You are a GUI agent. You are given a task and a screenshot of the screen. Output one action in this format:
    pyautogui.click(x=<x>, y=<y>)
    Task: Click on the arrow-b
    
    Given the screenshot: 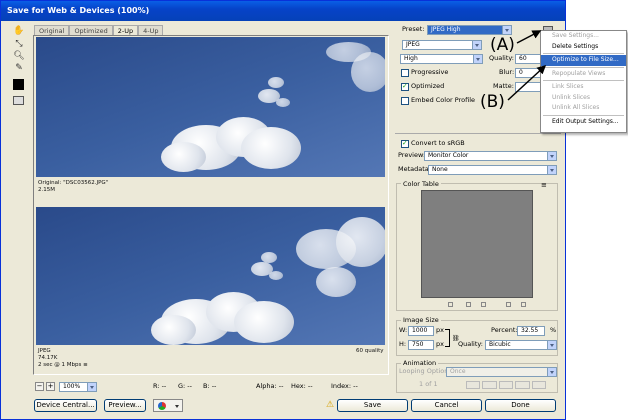 What is the action you would take?
    pyautogui.click(x=527, y=82)
    